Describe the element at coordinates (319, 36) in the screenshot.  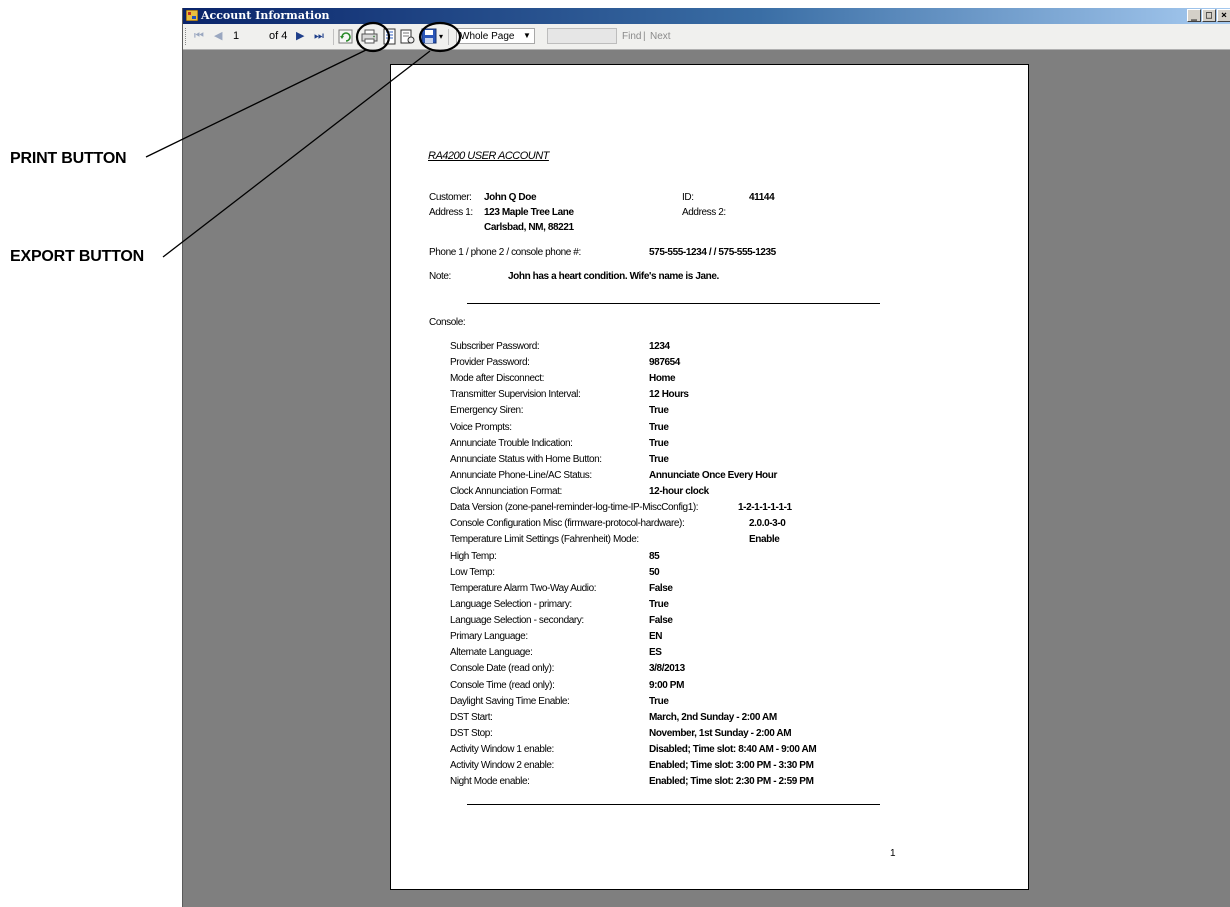
I see `last-page-icon: ⏭` at that location.